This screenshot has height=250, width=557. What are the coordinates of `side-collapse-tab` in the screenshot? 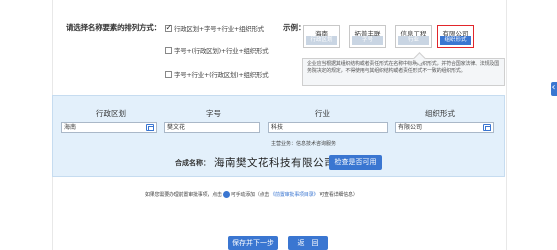 It's located at (554, 88).